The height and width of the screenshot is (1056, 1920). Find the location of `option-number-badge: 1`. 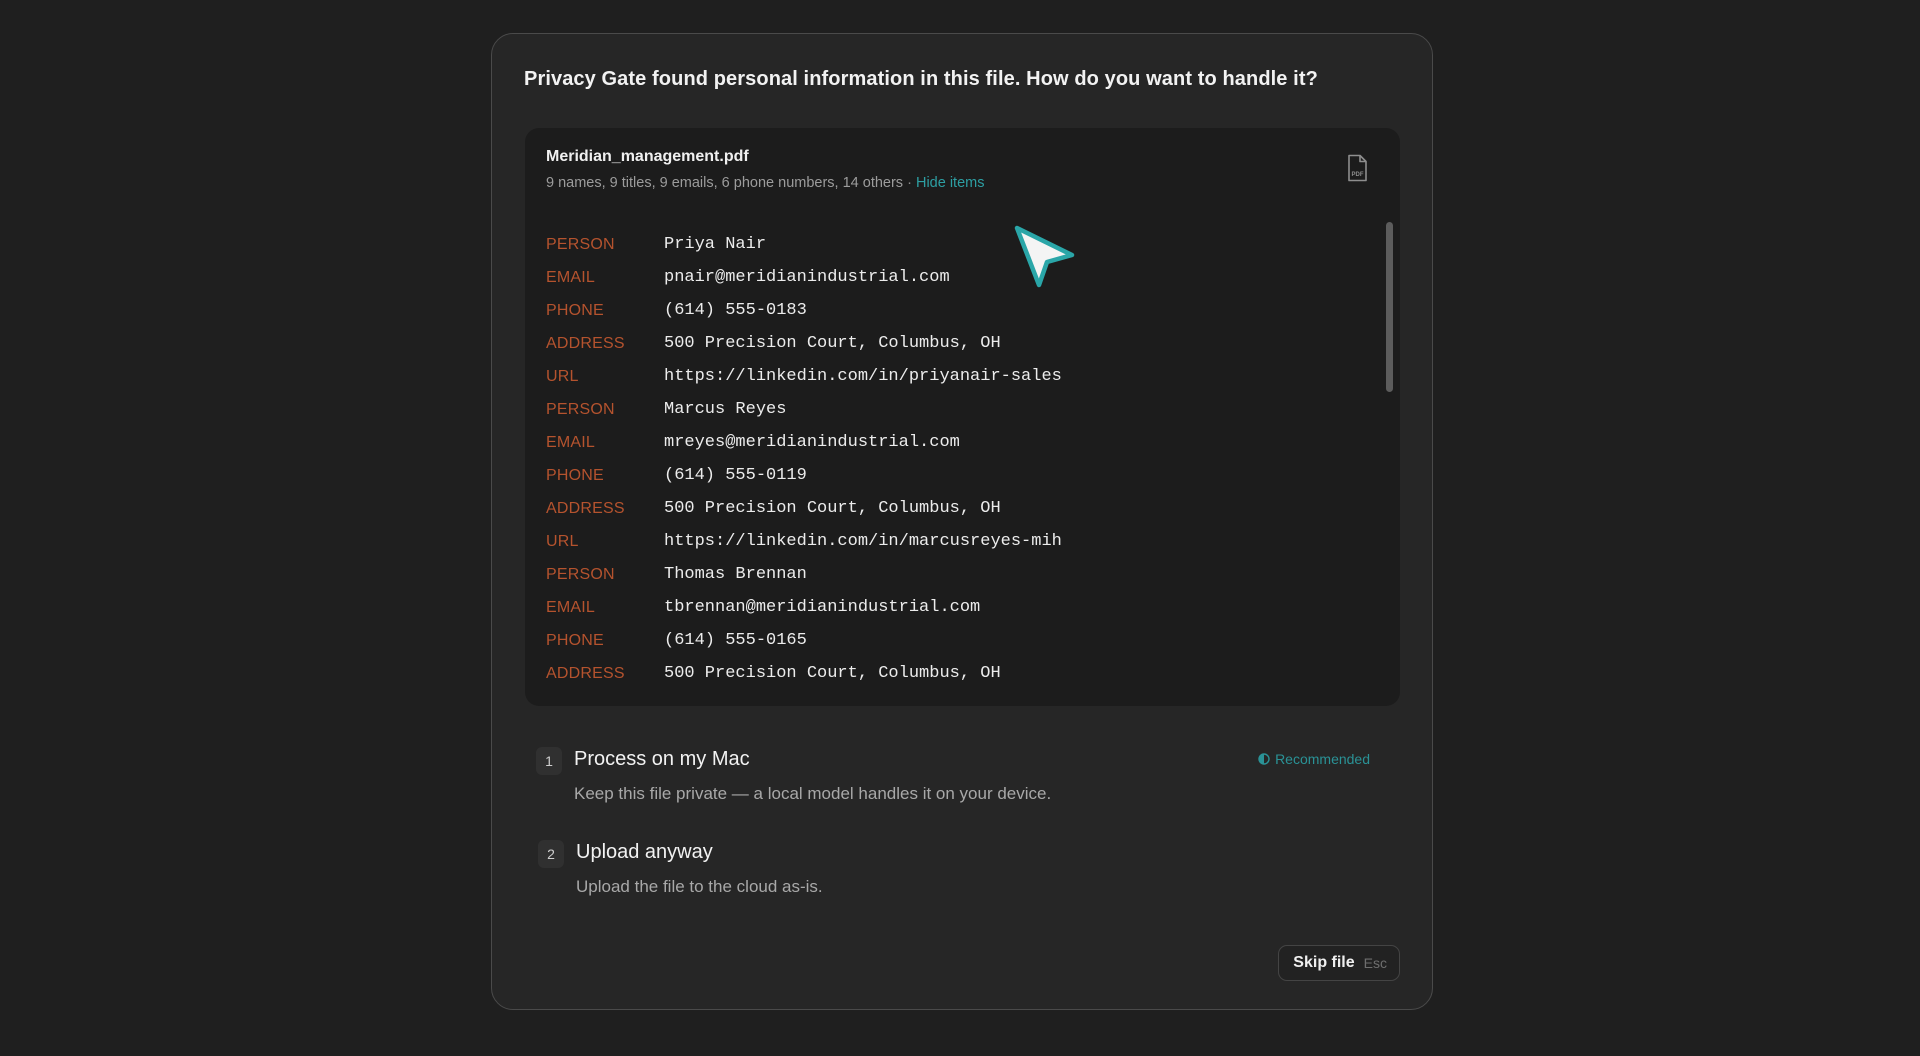

option-number-badge: 1 is located at coordinates (549, 761).